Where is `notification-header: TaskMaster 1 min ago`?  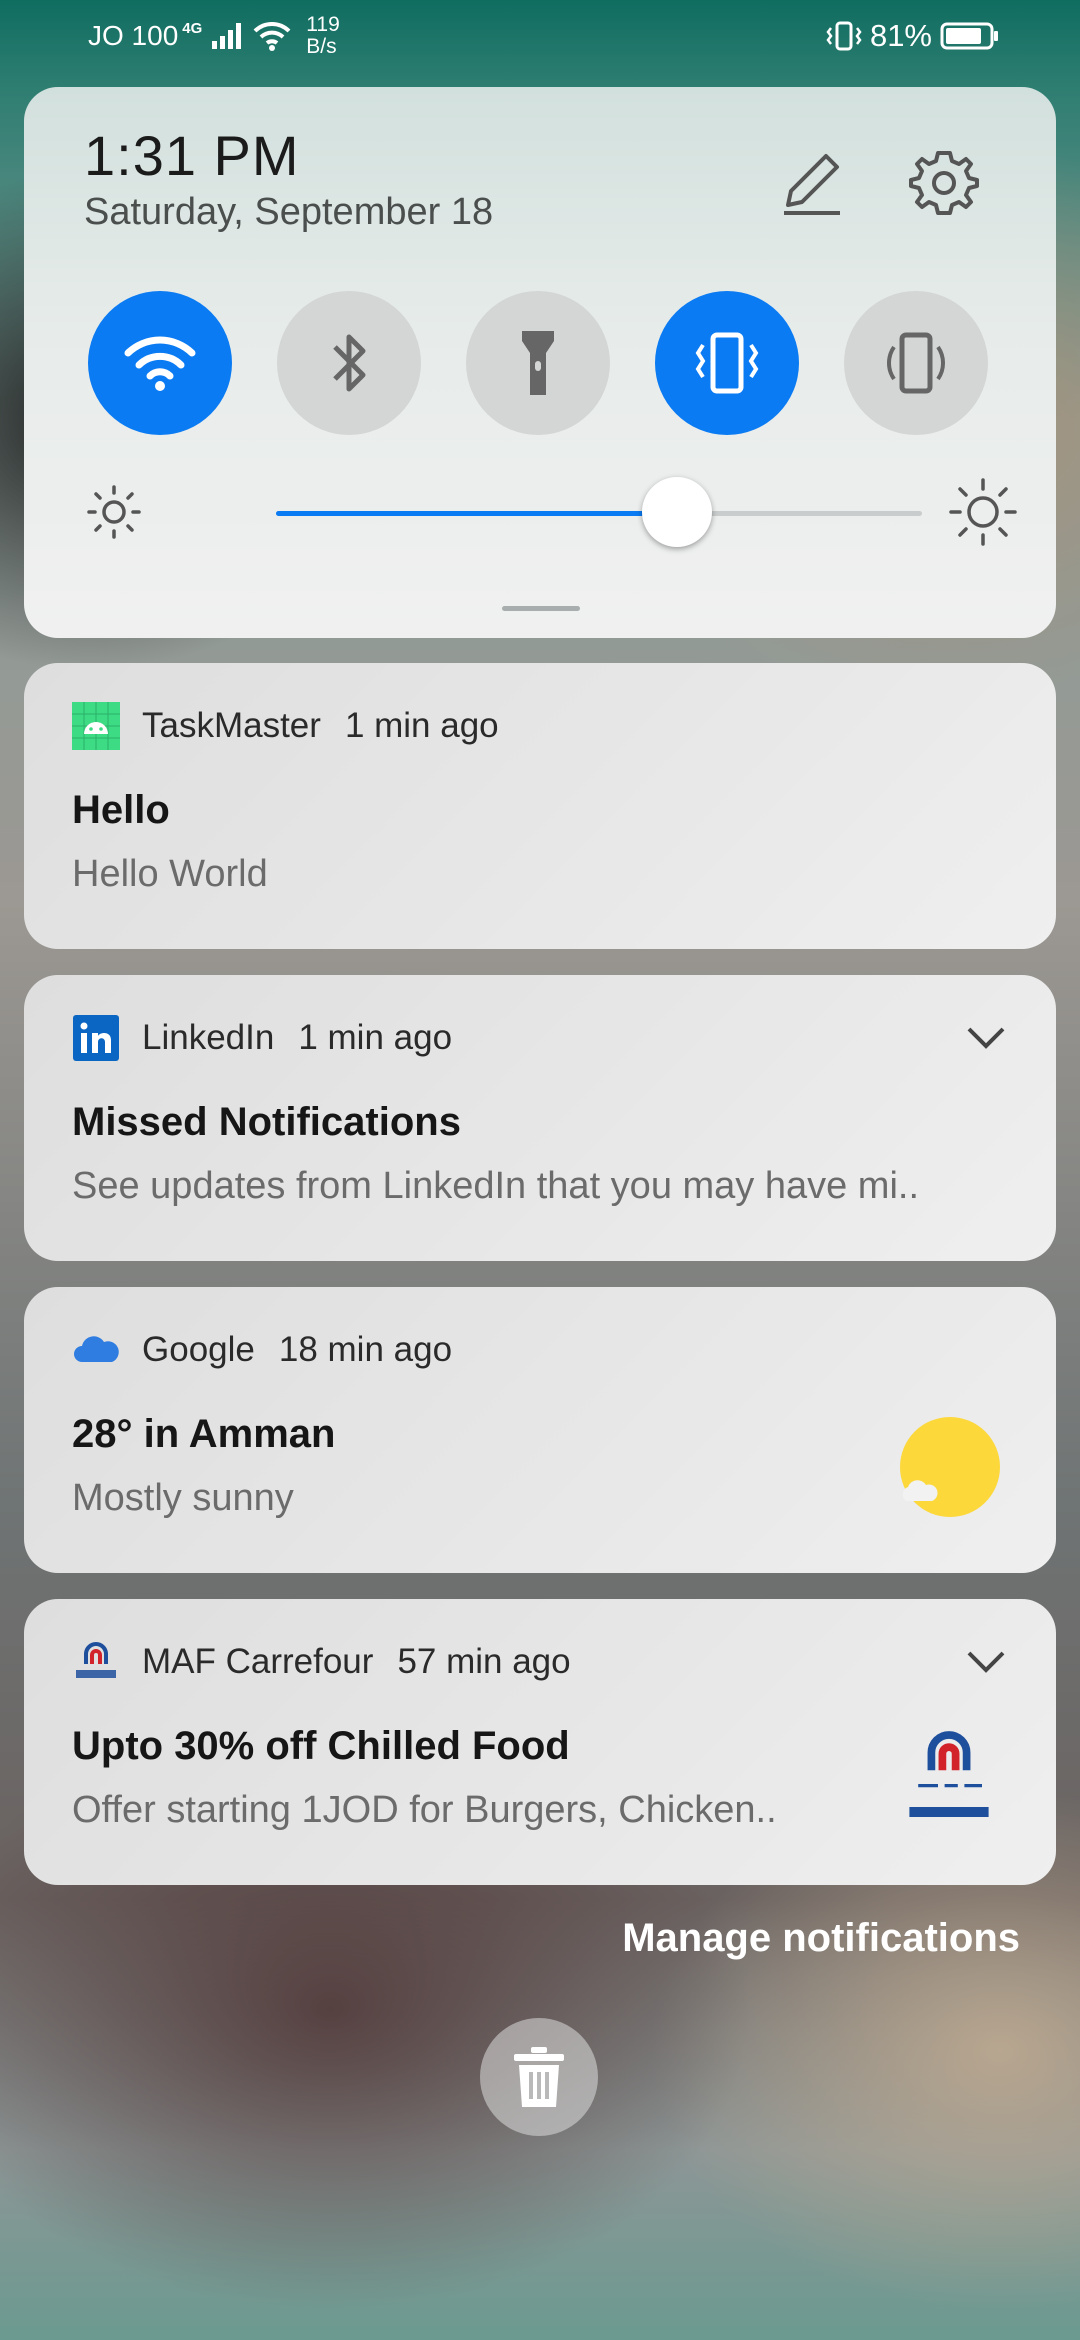 notification-header: TaskMaster 1 min ago is located at coordinates (285, 726).